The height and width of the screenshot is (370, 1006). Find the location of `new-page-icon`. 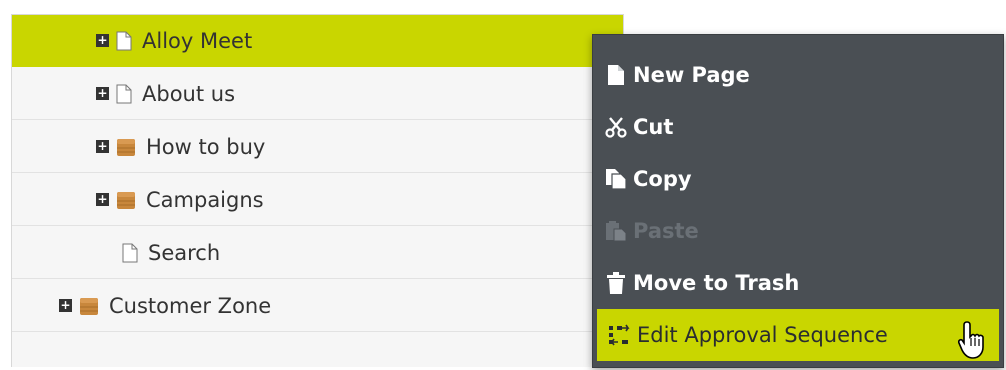

new-page-icon is located at coordinates (616, 75).